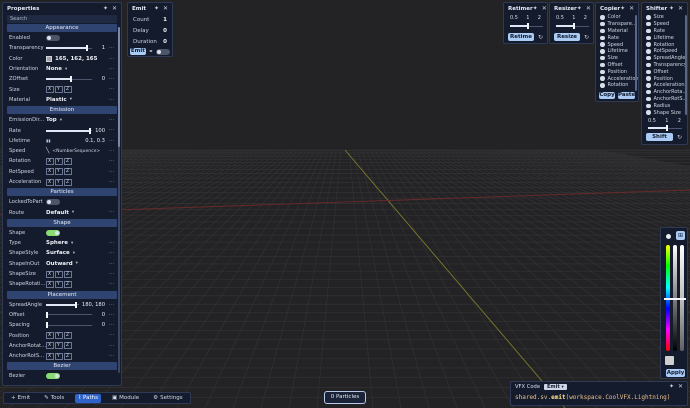 This screenshot has height=408, width=690. What do you see at coordinates (100, 48) in the screenshot?
I see `property-number: 1` at bounding box center [100, 48].